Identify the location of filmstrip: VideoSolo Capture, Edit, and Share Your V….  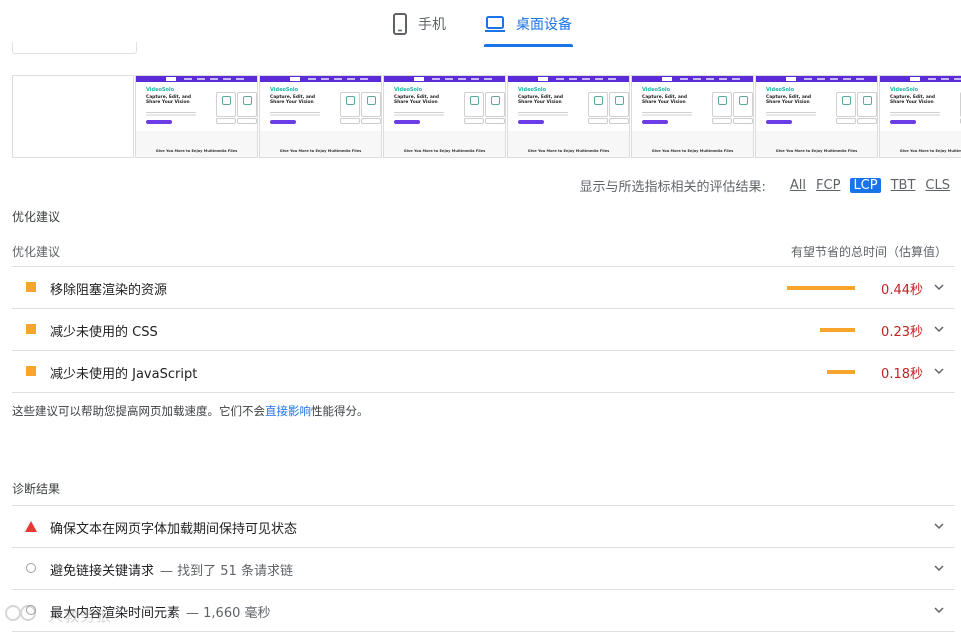
(486, 116).